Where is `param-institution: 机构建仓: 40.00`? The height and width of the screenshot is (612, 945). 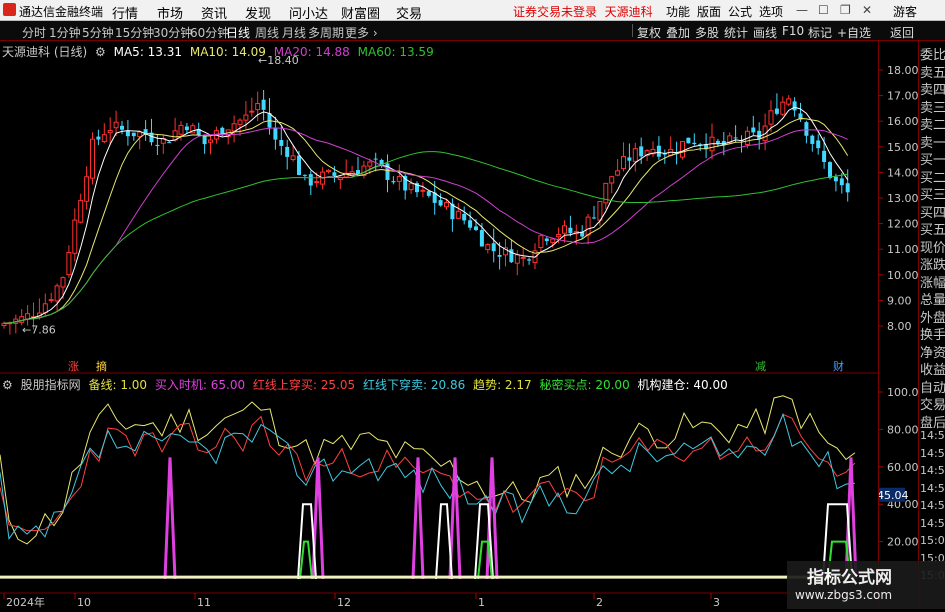 param-institution: 机构建仓: 40.00 is located at coordinates (682, 385).